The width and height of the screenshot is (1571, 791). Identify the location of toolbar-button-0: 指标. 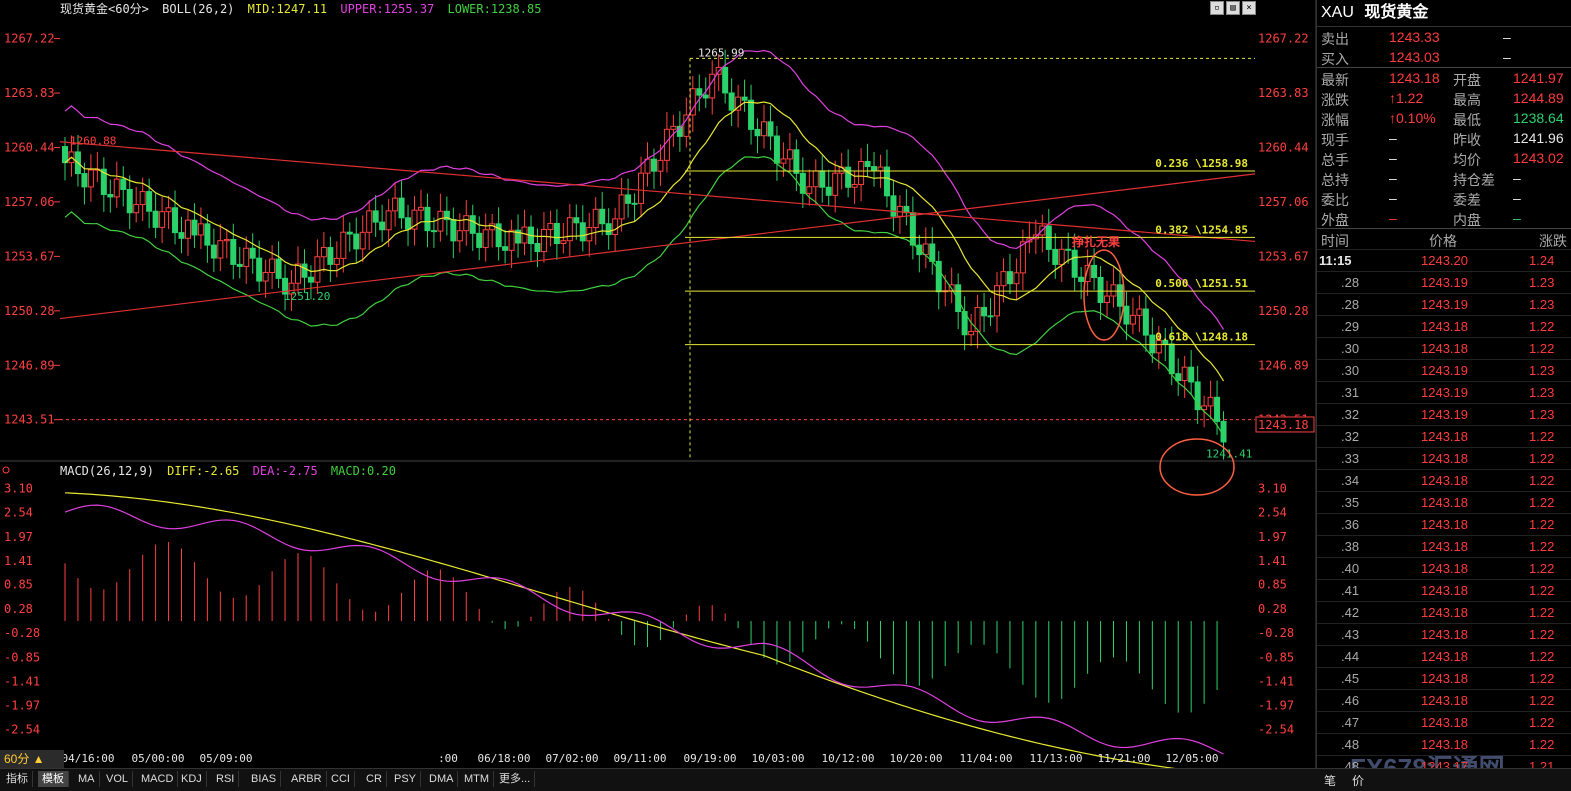
(17, 779).